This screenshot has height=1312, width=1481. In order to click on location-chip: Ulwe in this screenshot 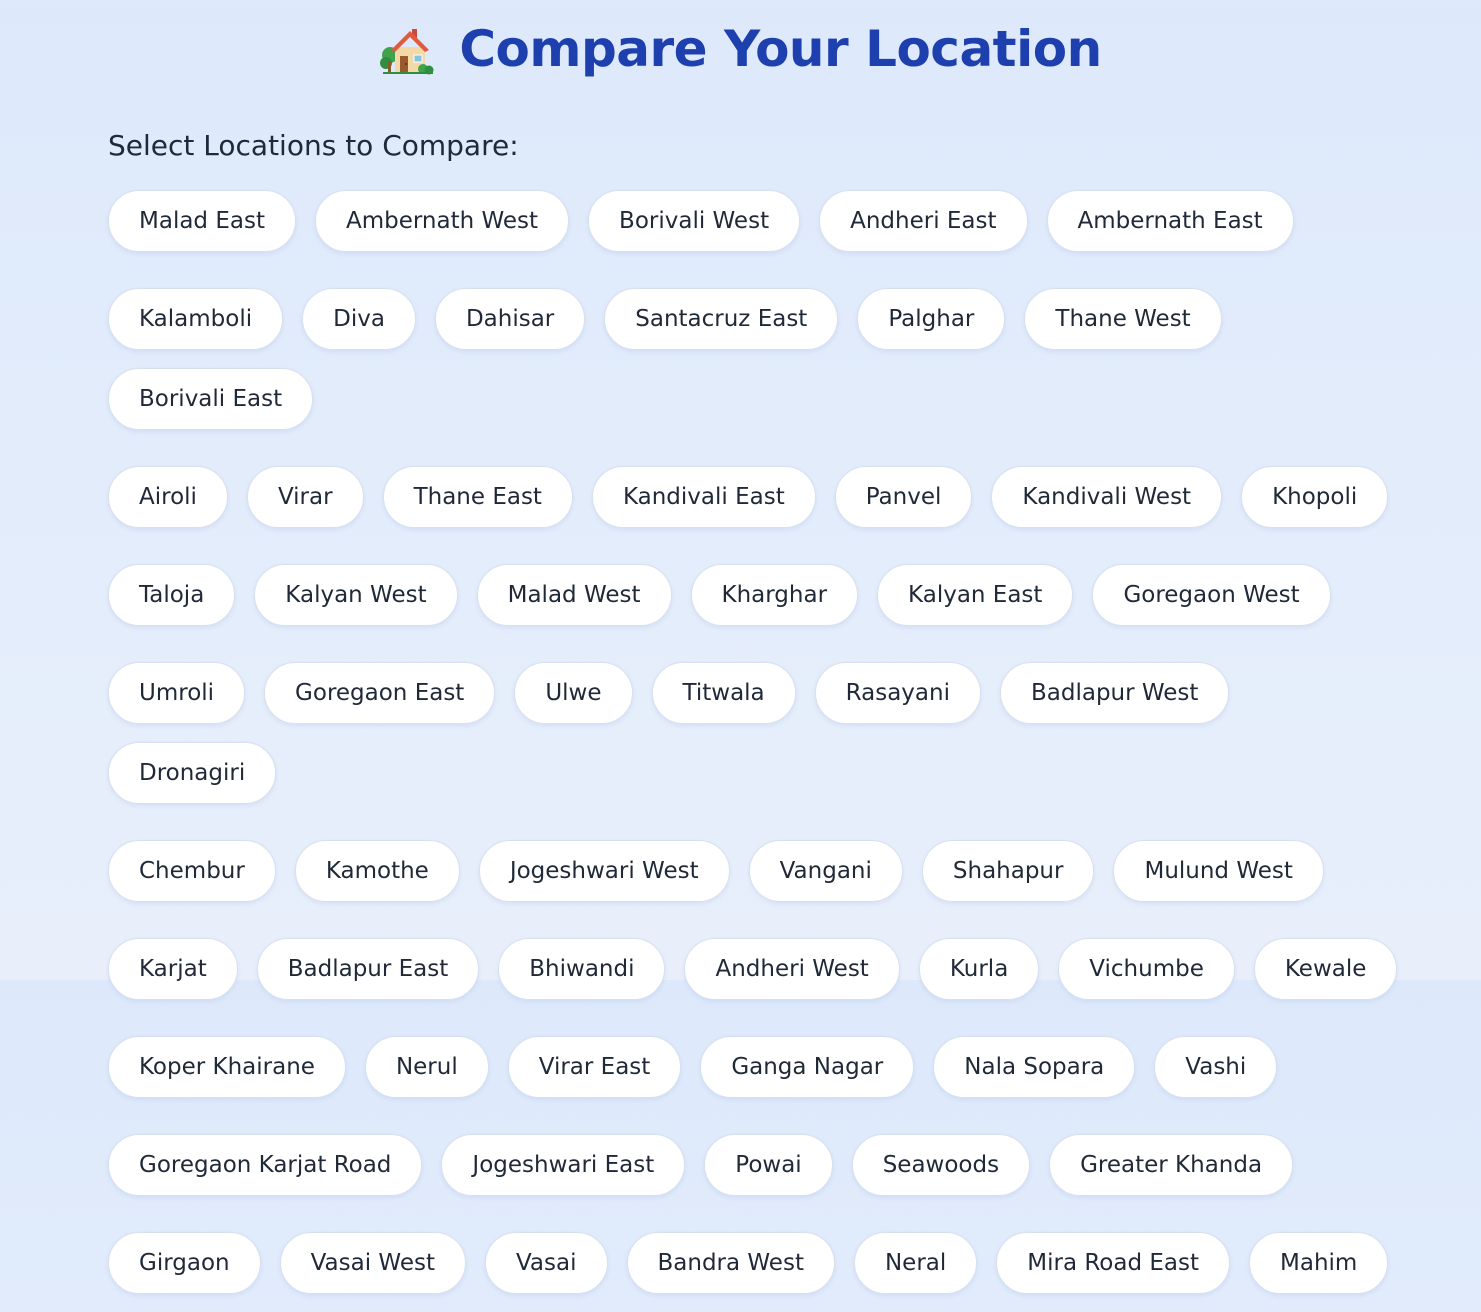, I will do `click(573, 693)`.